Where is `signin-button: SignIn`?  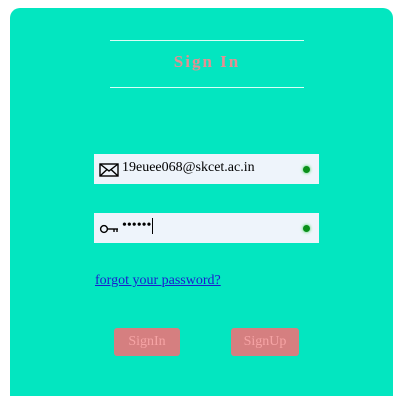
signin-button: SignIn is located at coordinates (147, 342).